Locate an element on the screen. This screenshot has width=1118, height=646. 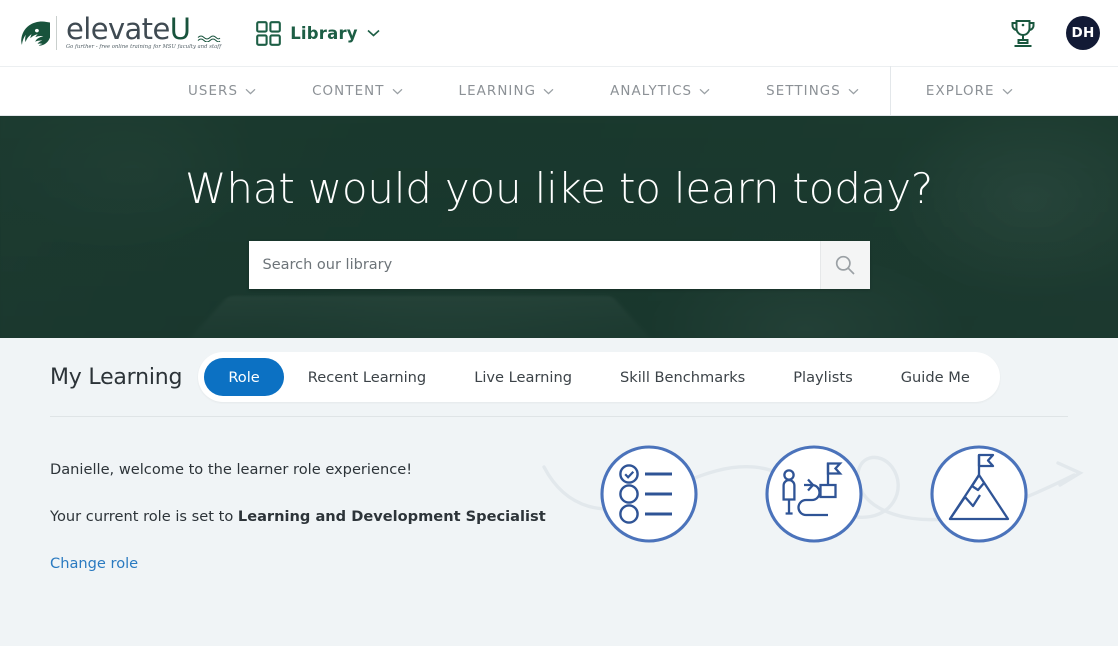
tab-label: Playlists is located at coordinates (823, 377).